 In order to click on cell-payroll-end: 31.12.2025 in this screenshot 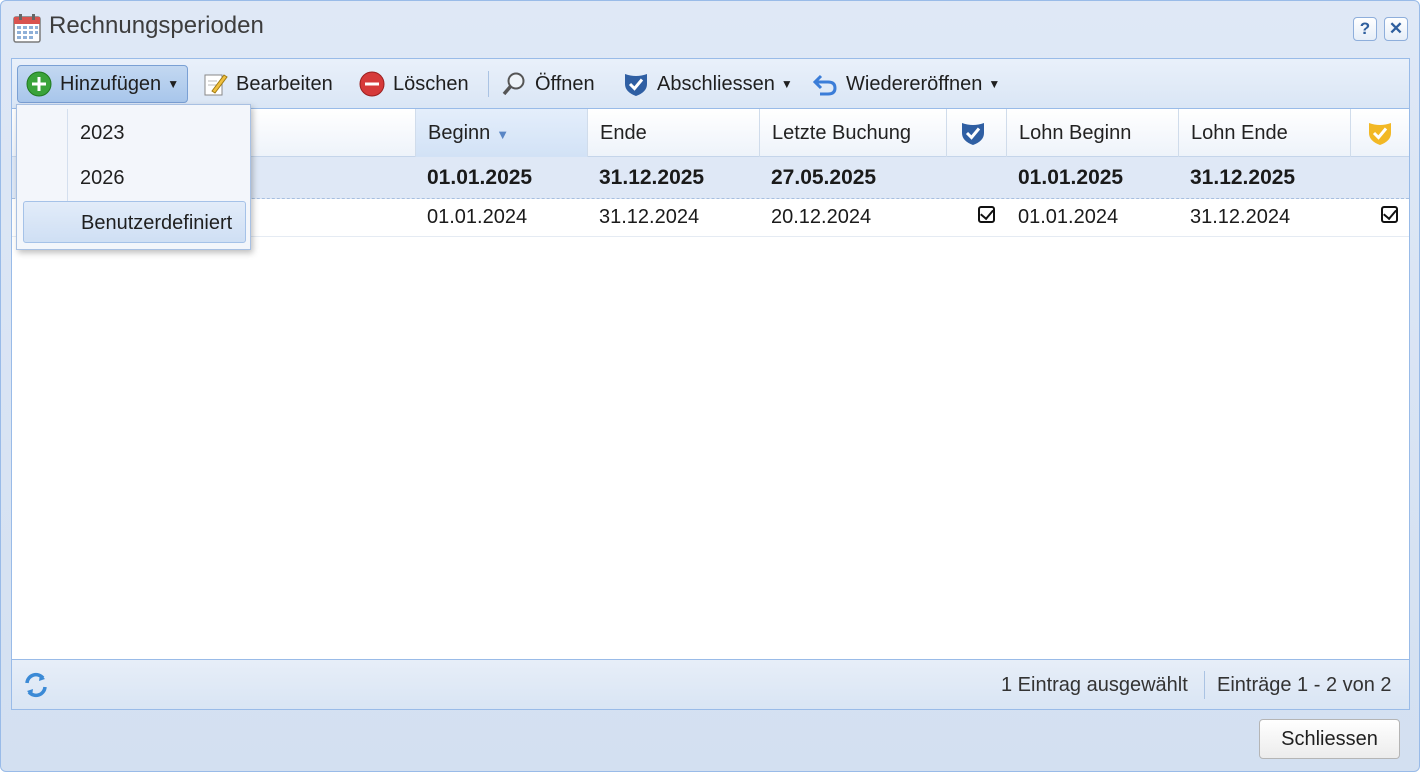, I will do `click(1243, 177)`.